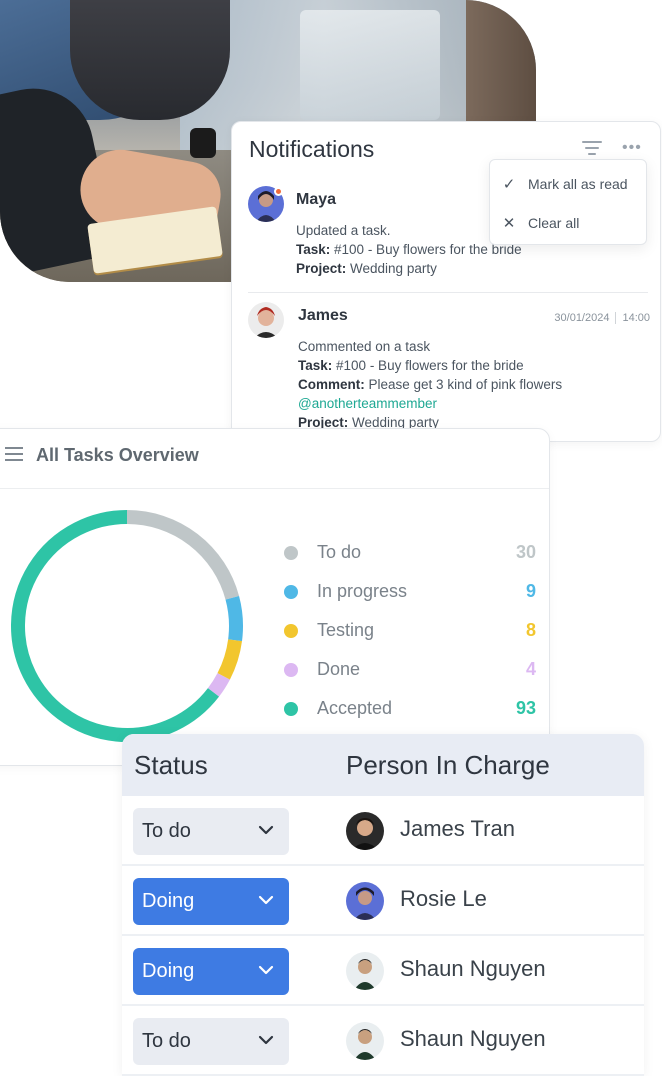 The width and height of the screenshot is (662, 1076). I want to click on legend-item: To do 30, so click(410, 553).